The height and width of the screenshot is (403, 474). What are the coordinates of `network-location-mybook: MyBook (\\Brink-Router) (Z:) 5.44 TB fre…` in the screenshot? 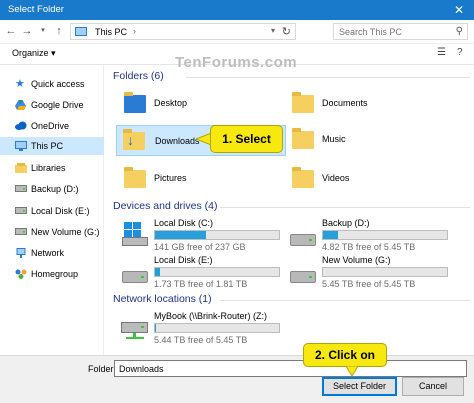 It's located at (201, 327).